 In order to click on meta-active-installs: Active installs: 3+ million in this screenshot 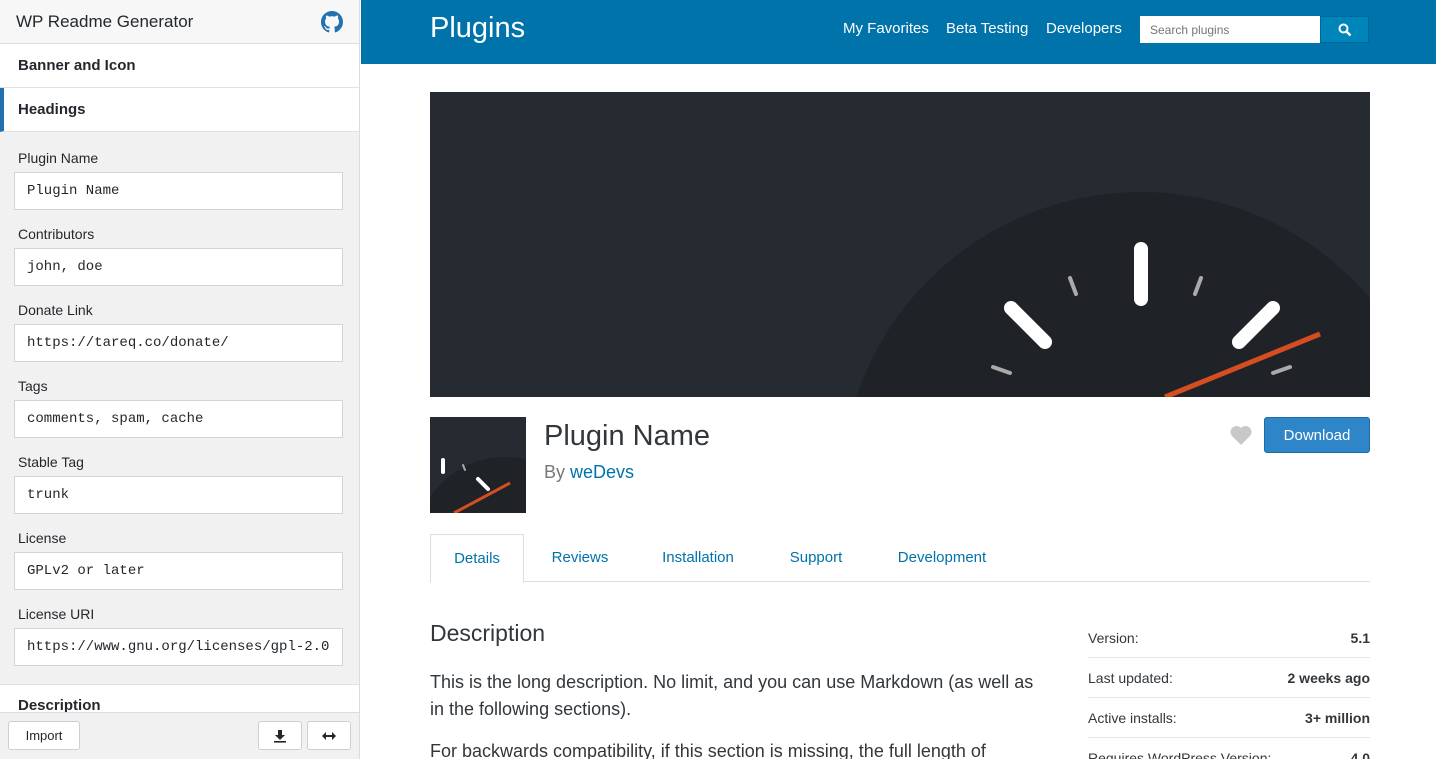, I will do `click(1229, 718)`.